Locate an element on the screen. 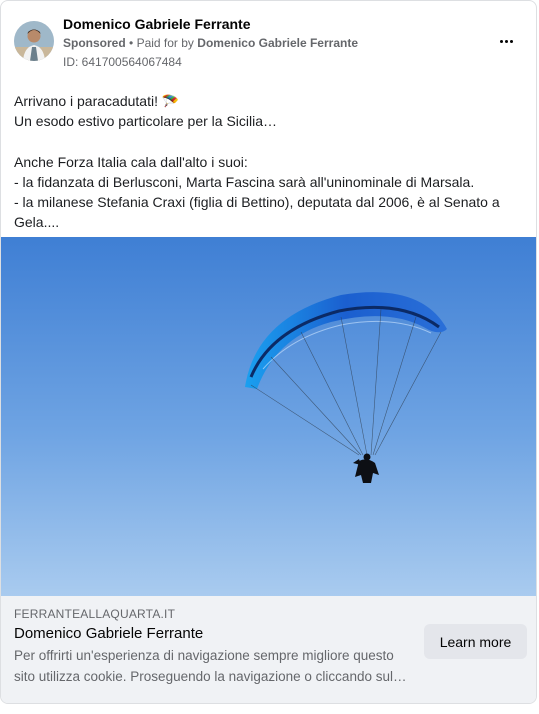  sponsored-label: Sponsored is located at coordinates (94, 43).